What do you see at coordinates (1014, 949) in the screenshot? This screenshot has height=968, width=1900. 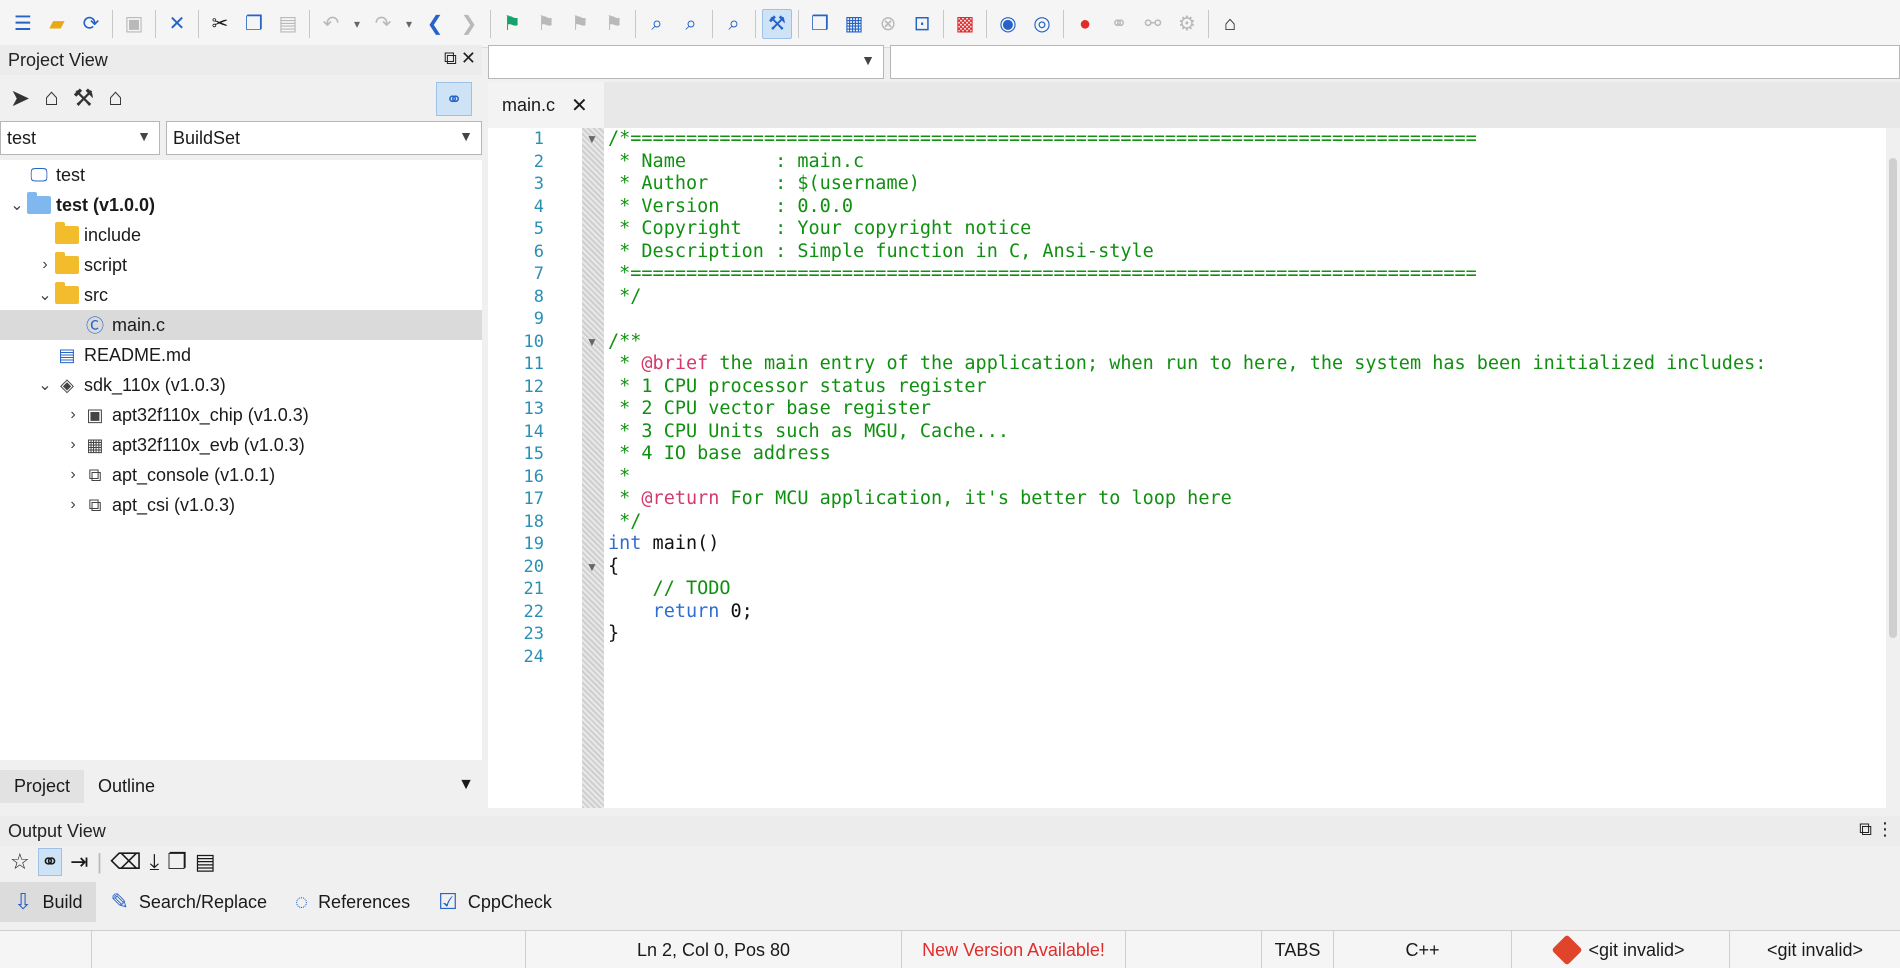 I see `new-version-notice: New Version Available!` at bounding box center [1014, 949].